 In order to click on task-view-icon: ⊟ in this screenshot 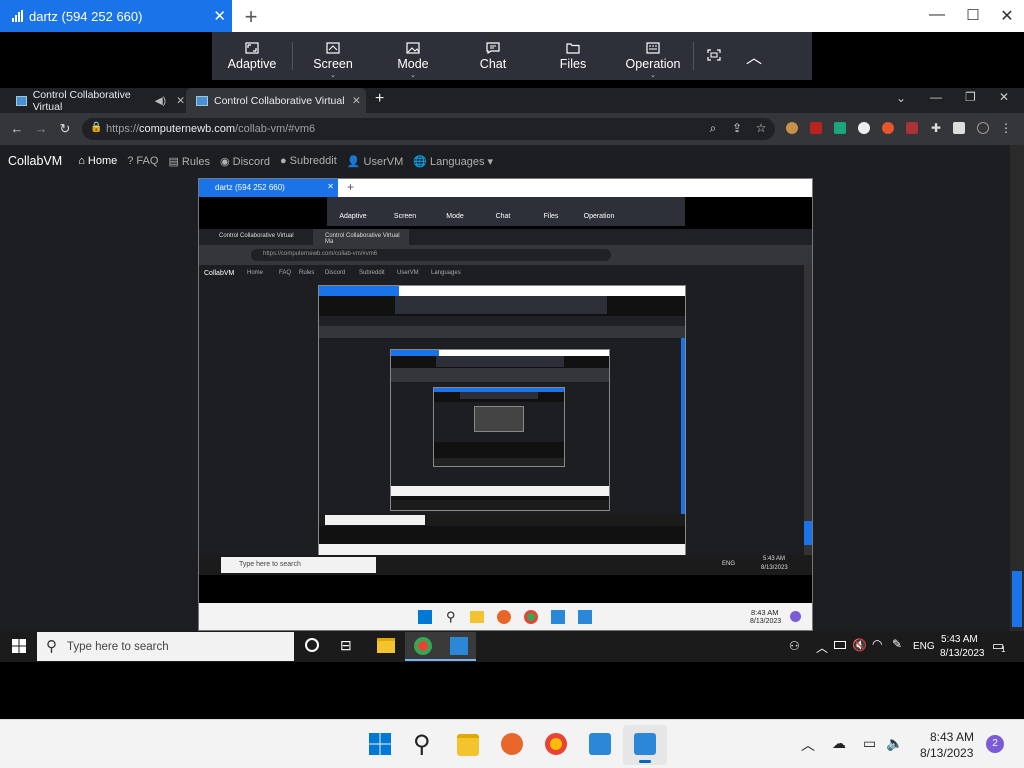, I will do `click(346, 645)`.